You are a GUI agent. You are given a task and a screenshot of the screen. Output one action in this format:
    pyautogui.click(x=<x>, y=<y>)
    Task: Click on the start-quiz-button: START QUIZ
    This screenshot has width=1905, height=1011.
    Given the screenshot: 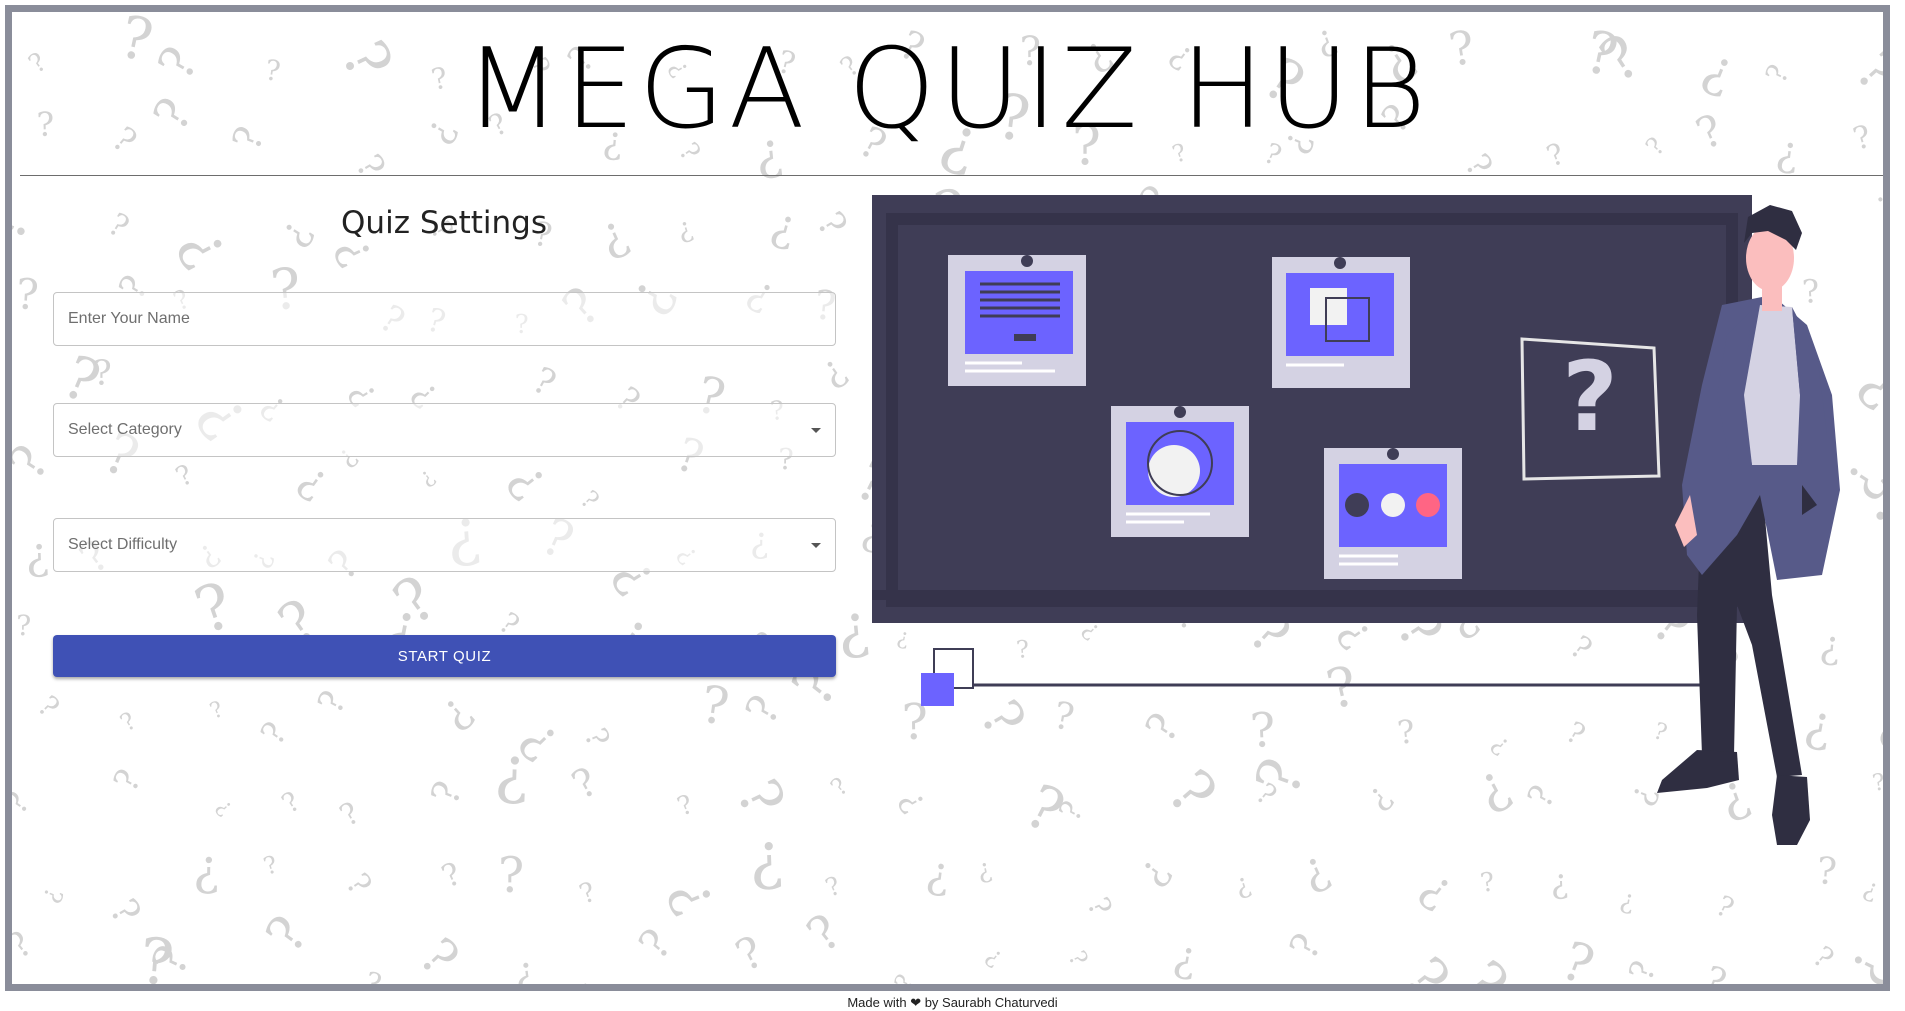 What is the action you would take?
    pyautogui.click(x=444, y=656)
    